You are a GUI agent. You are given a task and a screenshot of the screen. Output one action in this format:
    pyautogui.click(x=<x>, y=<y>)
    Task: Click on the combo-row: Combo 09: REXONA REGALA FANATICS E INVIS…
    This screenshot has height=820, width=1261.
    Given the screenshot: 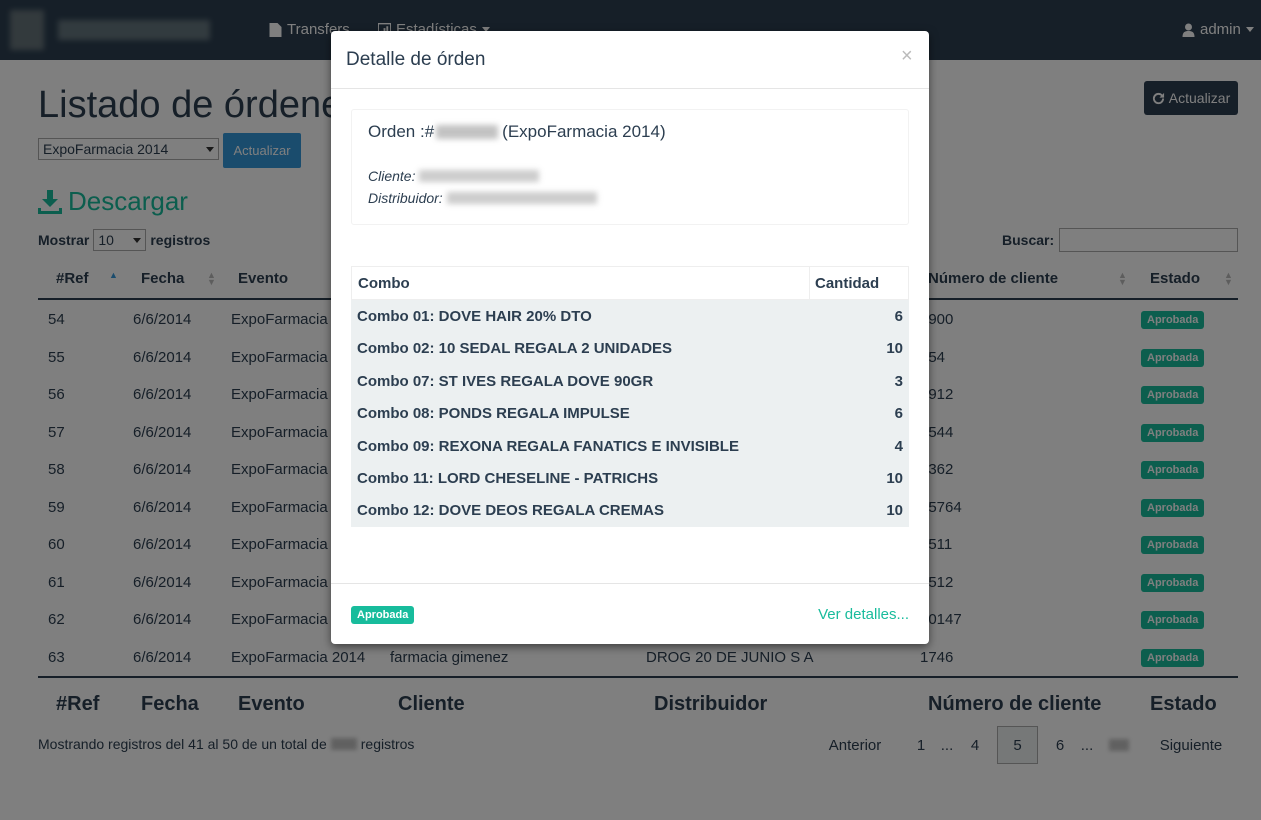 What is the action you would take?
    pyautogui.click(x=630, y=446)
    